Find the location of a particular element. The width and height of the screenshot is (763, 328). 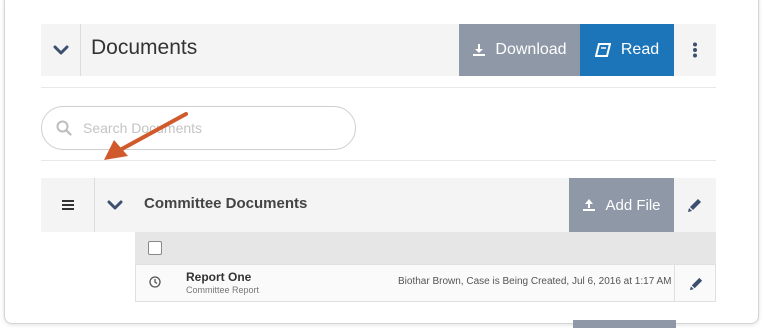

read-button-label: Read is located at coordinates (640, 49).